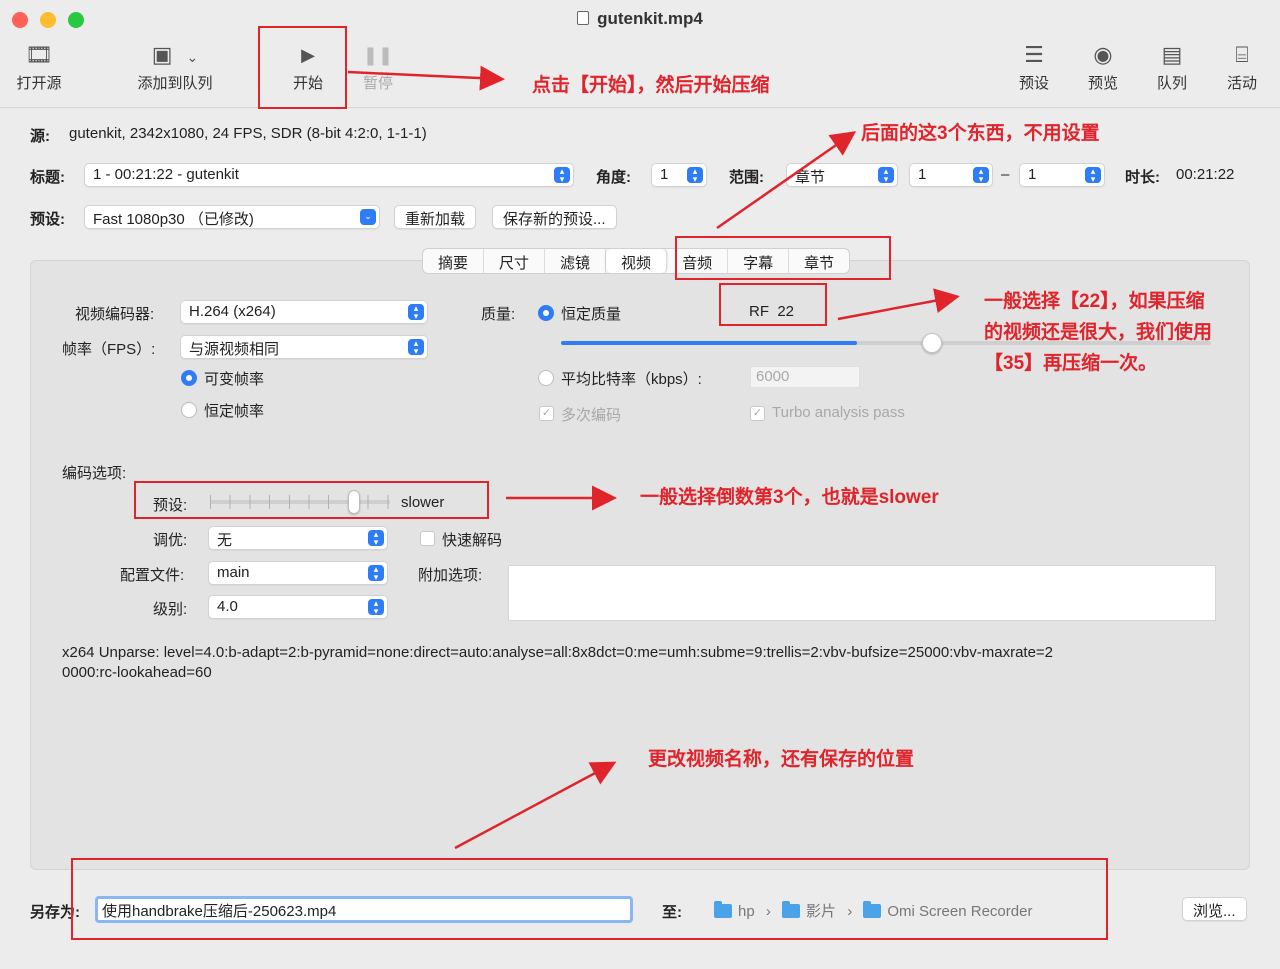 This screenshot has width=1280, height=969. I want to click on annotation-rf-line3: 【35】再压缩一次。, so click(1071, 363).